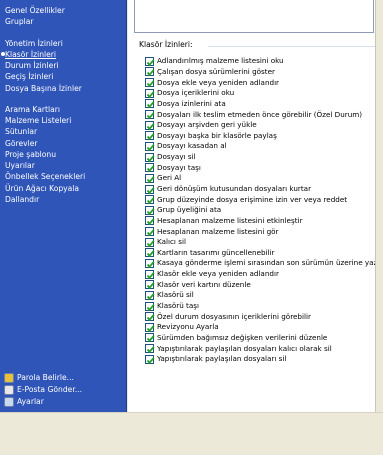  What do you see at coordinates (261, 157) in the screenshot?
I see `permission-row: Dosyayı sil` at bounding box center [261, 157].